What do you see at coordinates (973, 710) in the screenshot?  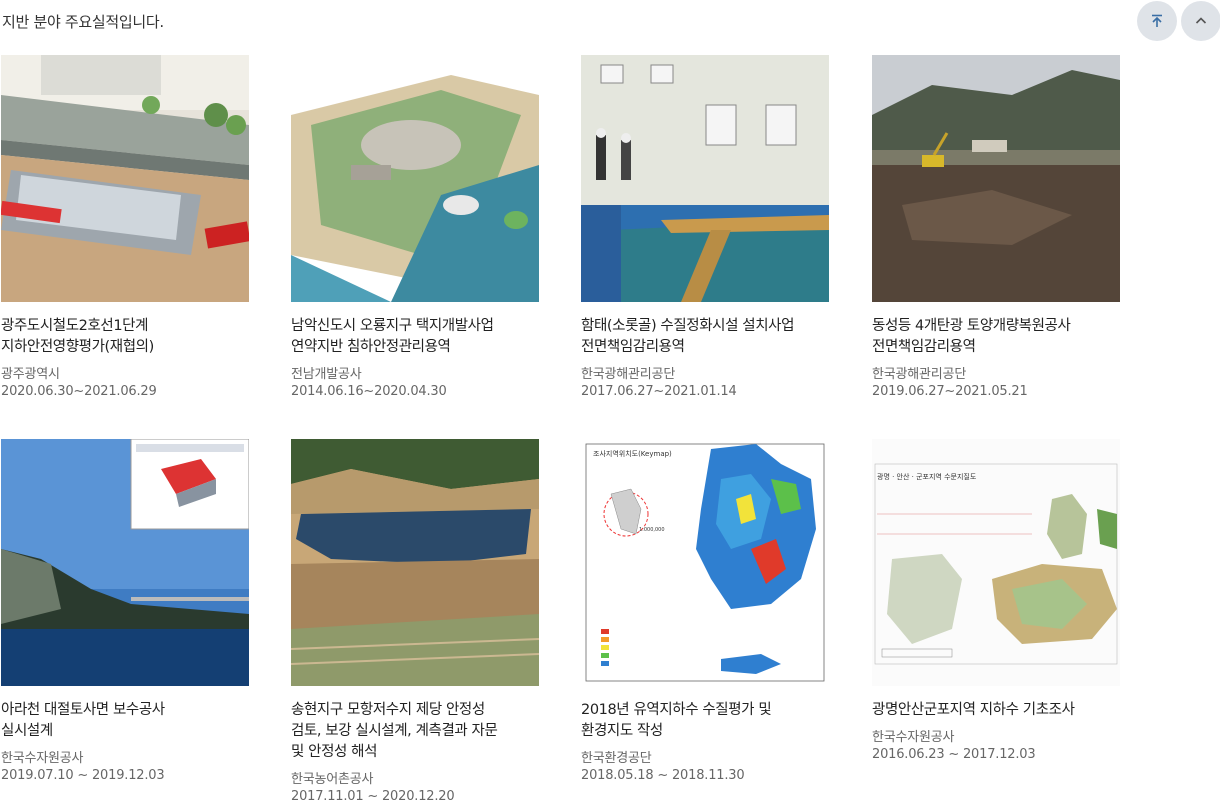 I see `project-title-line: 광명안산군포지역 지하수 기초조사` at bounding box center [973, 710].